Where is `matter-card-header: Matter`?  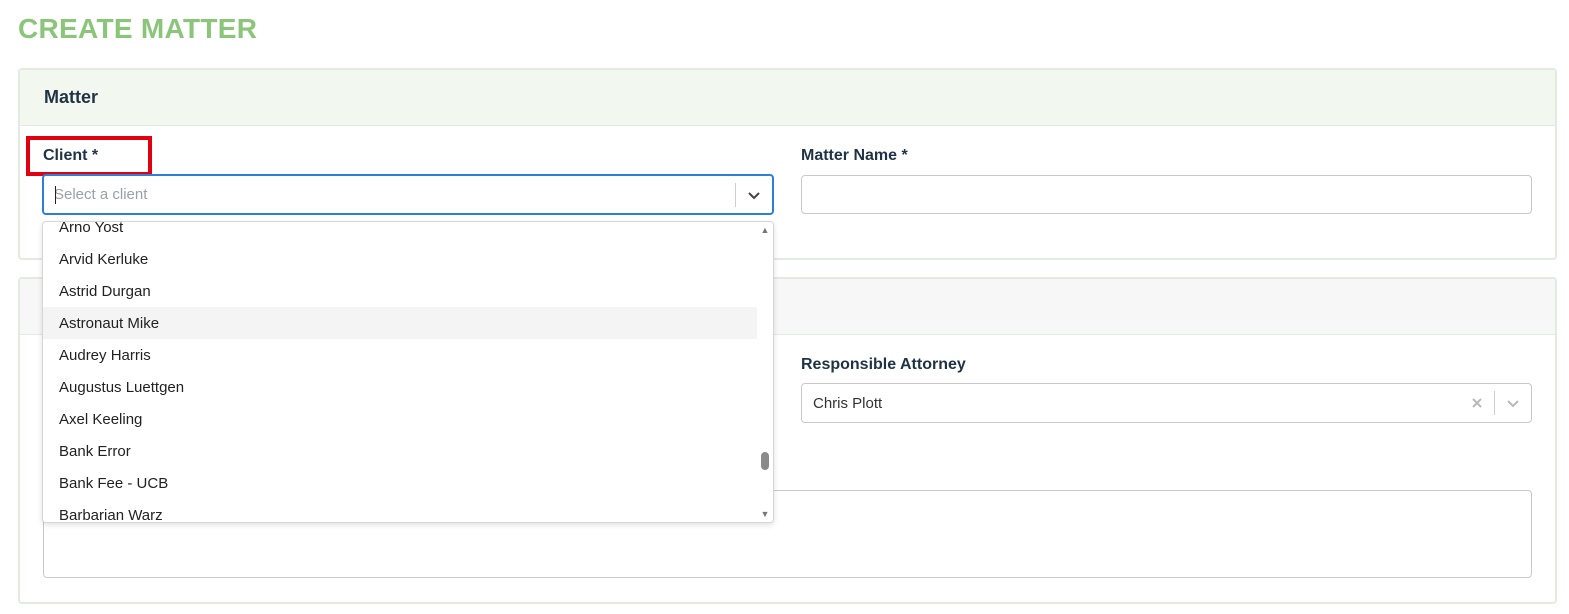 matter-card-header: Matter is located at coordinates (787, 98).